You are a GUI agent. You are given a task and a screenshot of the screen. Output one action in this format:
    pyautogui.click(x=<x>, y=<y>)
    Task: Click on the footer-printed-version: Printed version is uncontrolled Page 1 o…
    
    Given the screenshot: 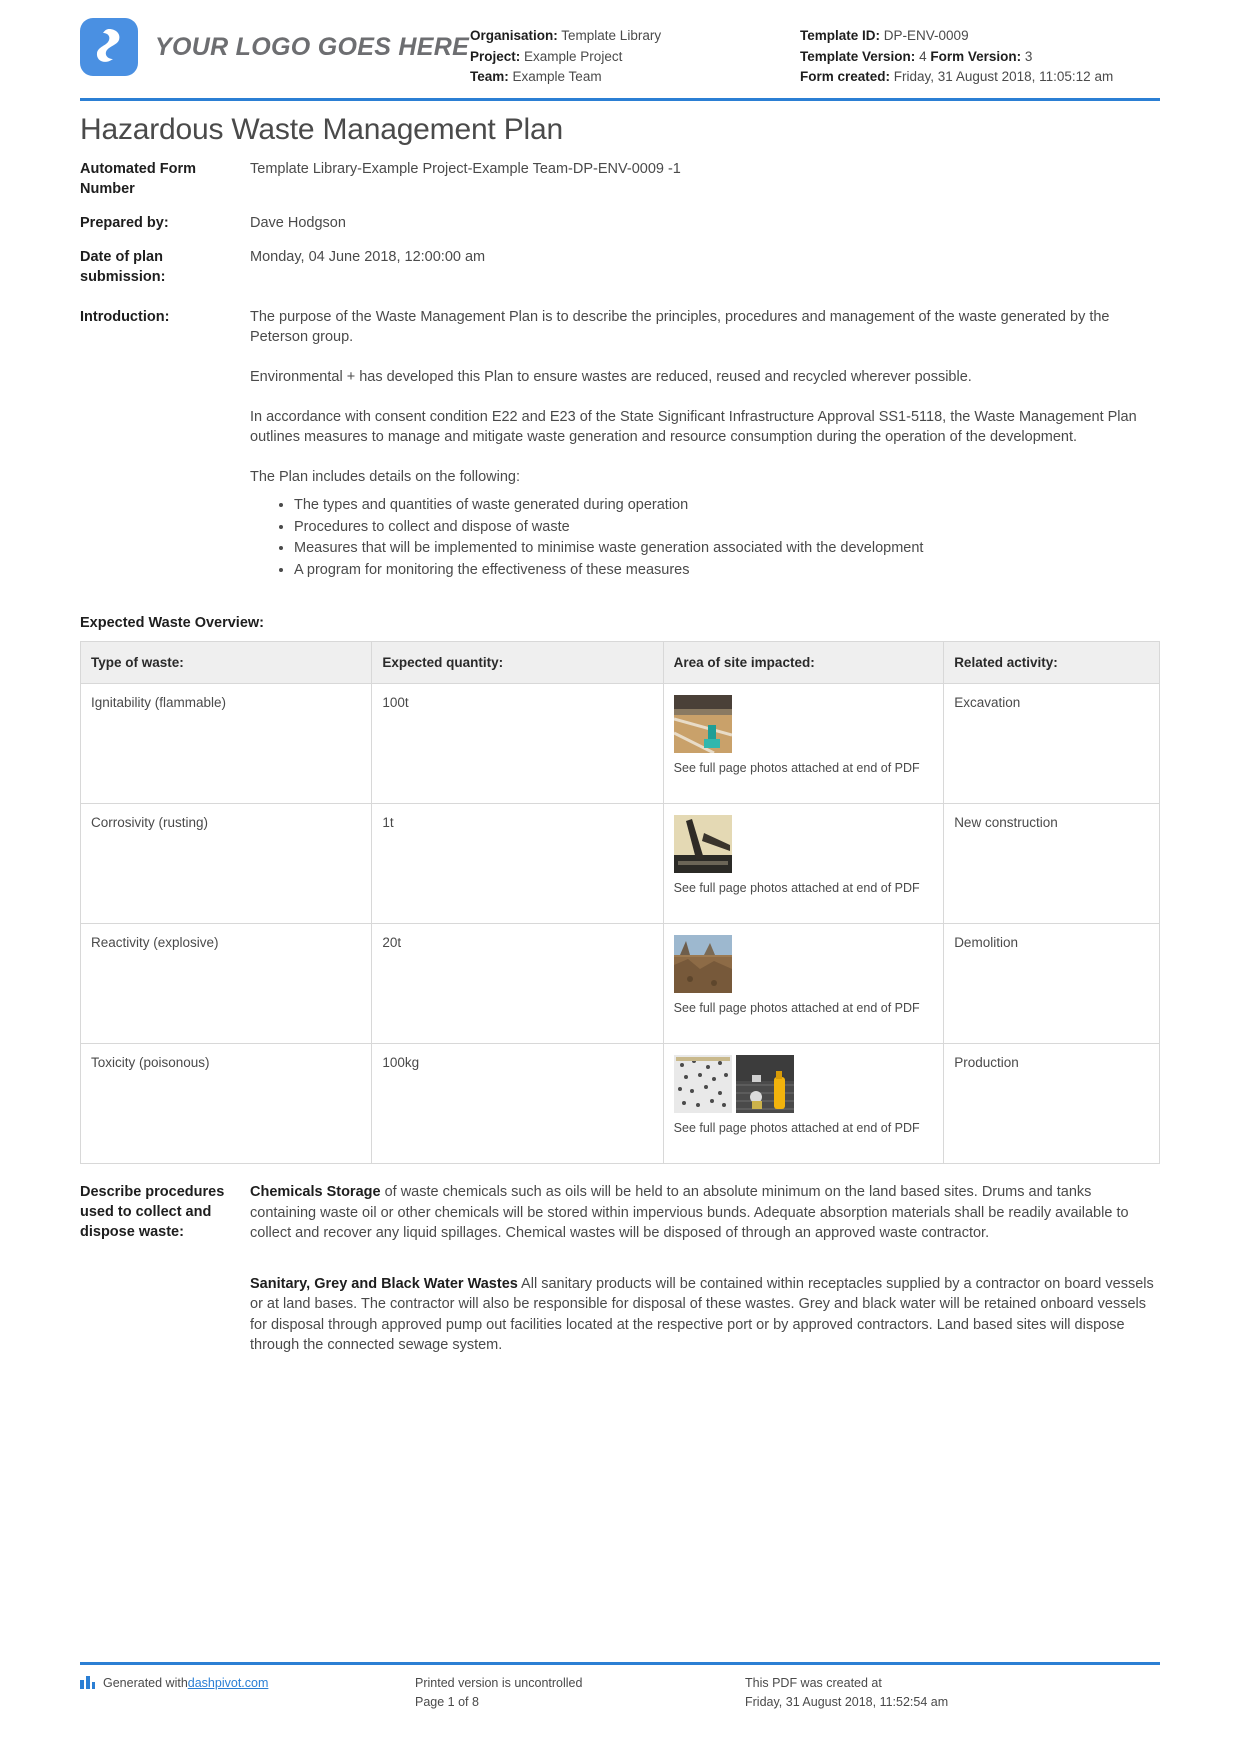 What is the action you would take?
    pyautogui.click(x=580, y=1693)
    